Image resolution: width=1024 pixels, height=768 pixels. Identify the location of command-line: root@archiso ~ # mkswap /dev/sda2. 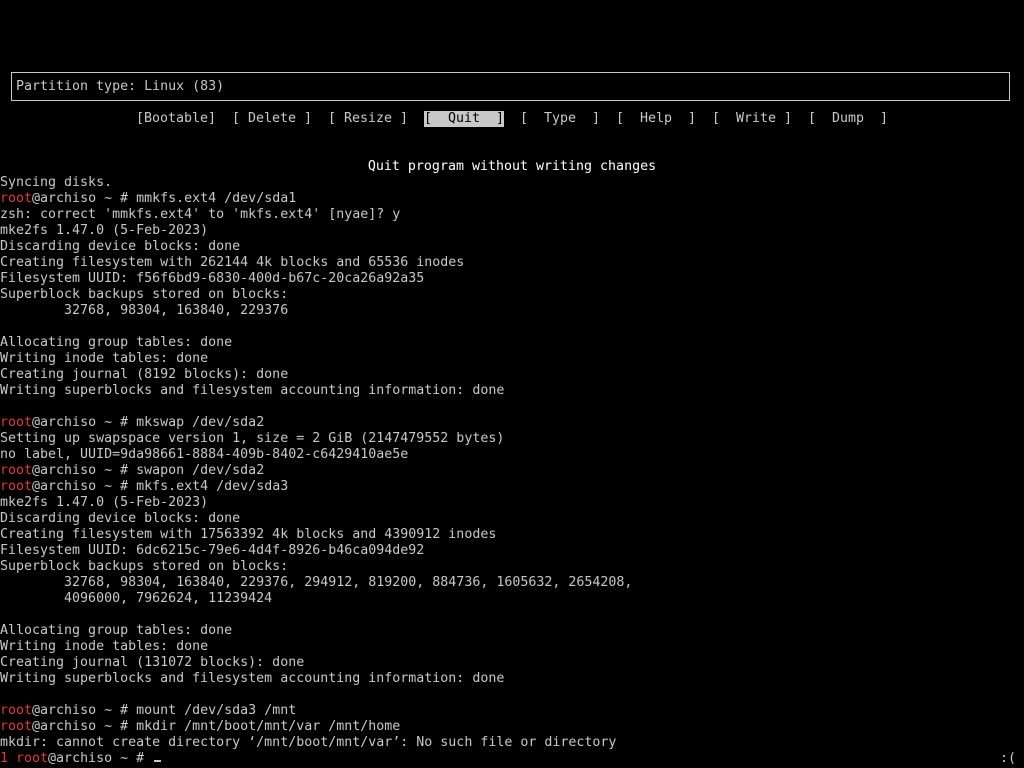
(512, 423).